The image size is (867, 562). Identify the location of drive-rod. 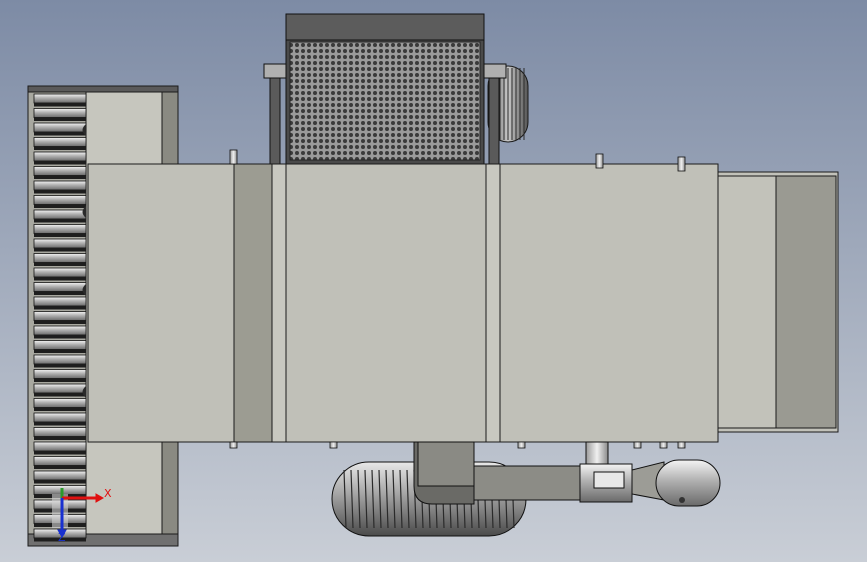
(597, 454).